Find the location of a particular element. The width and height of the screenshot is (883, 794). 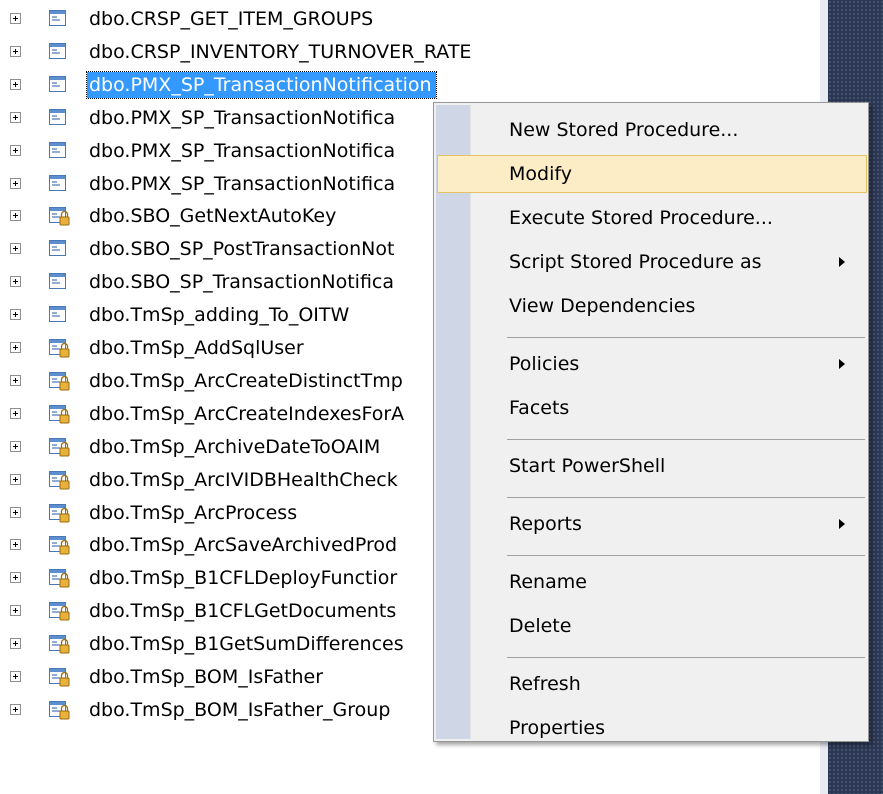

menu-item-view-dependencies: View Dependencies is located at coordinates (652, 306).